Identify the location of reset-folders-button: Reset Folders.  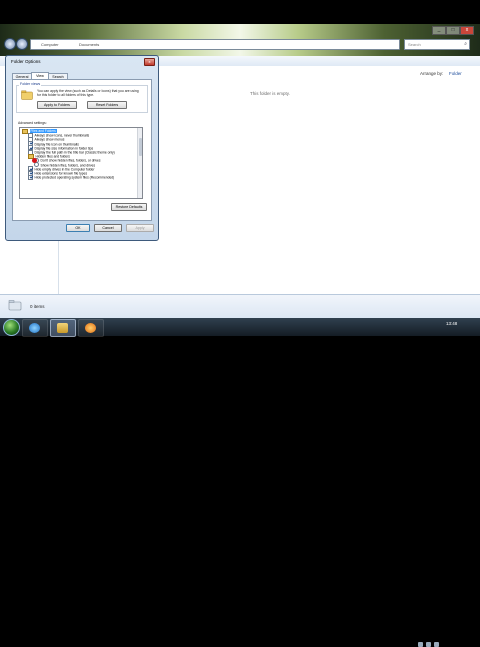
(107, 105).